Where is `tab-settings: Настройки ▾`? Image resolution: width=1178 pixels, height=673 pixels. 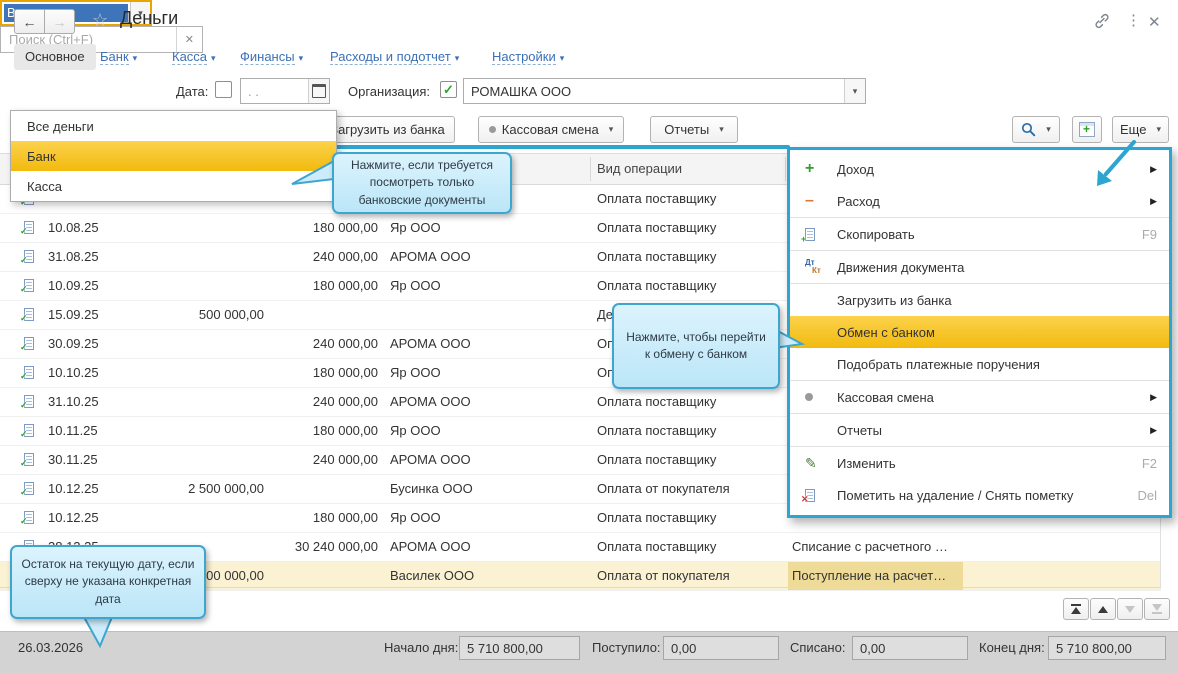 tab-settings: Настройки ▾ is located at coordinates (528, 57).